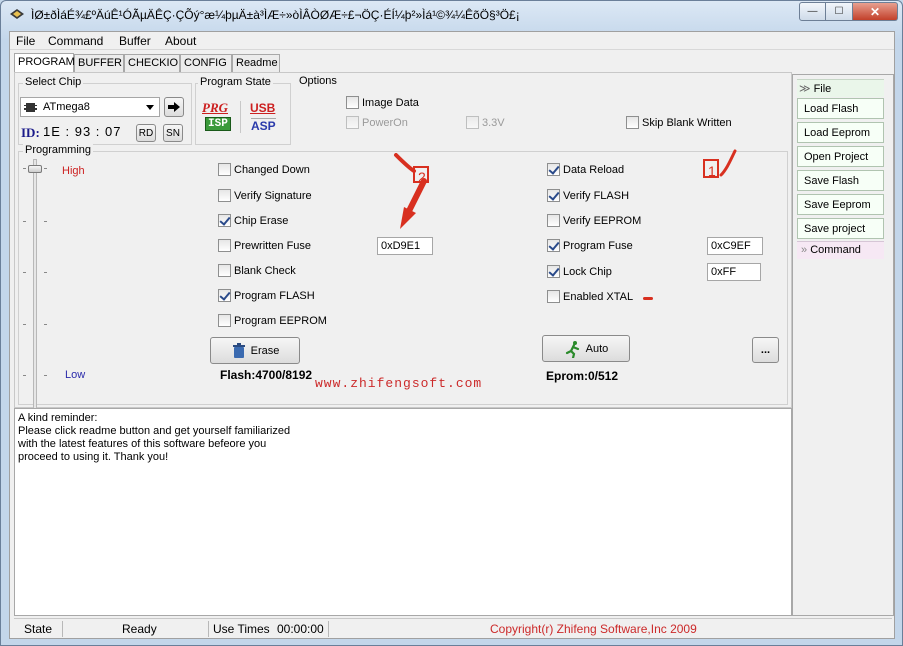  Describe the element at coordinates (840, 156) in the screenshot. I see `open-project-button: Open Project` at that location.